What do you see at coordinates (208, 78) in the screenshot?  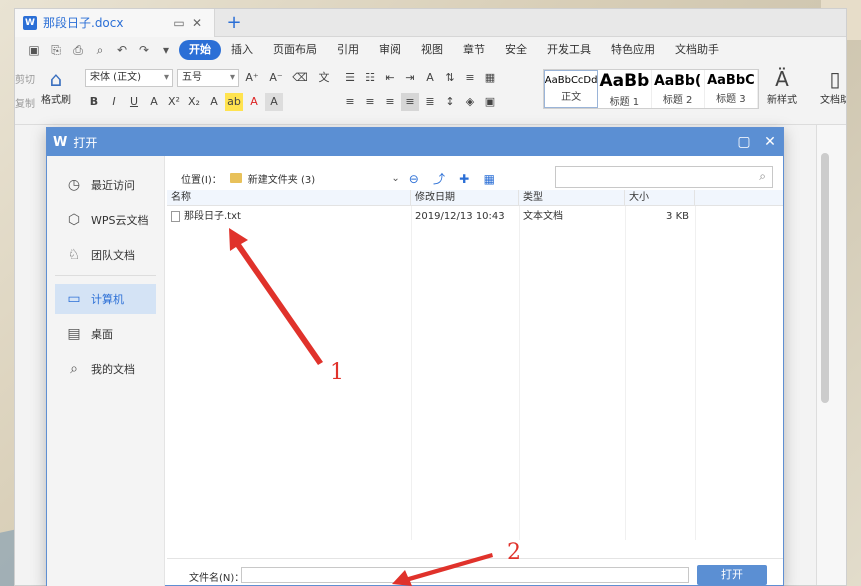 I see `font-size-select: 五号` at bounding box center [208, 78].